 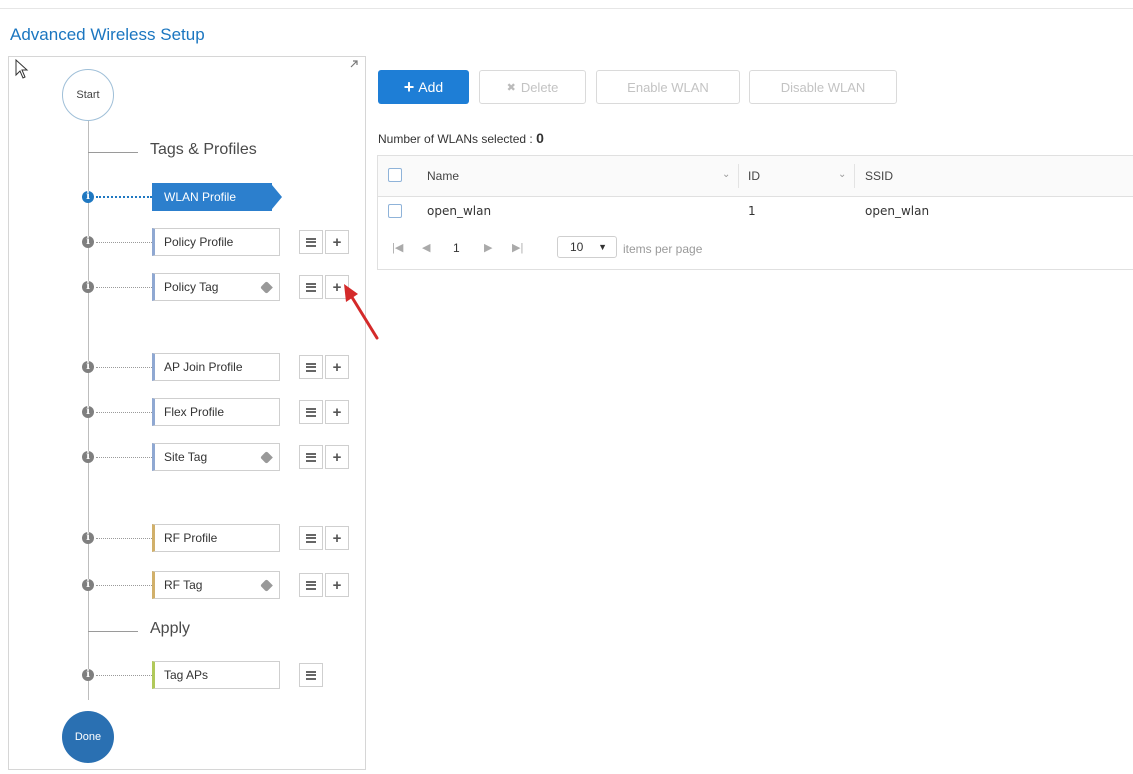 What do you see at coordinates (426, 247) in the screenshot?
I see `prev-page-icon: ◀` at bounding box center [426, 247].